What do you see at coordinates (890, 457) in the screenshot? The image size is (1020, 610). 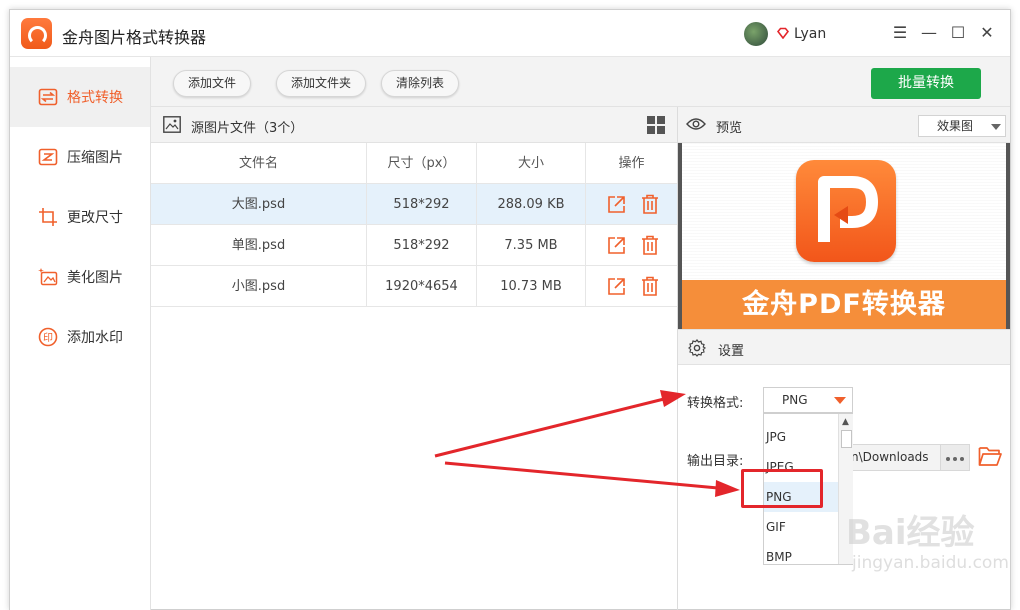 I see `output-dir-value: n\Downloads` at bounding box center [890, 457].